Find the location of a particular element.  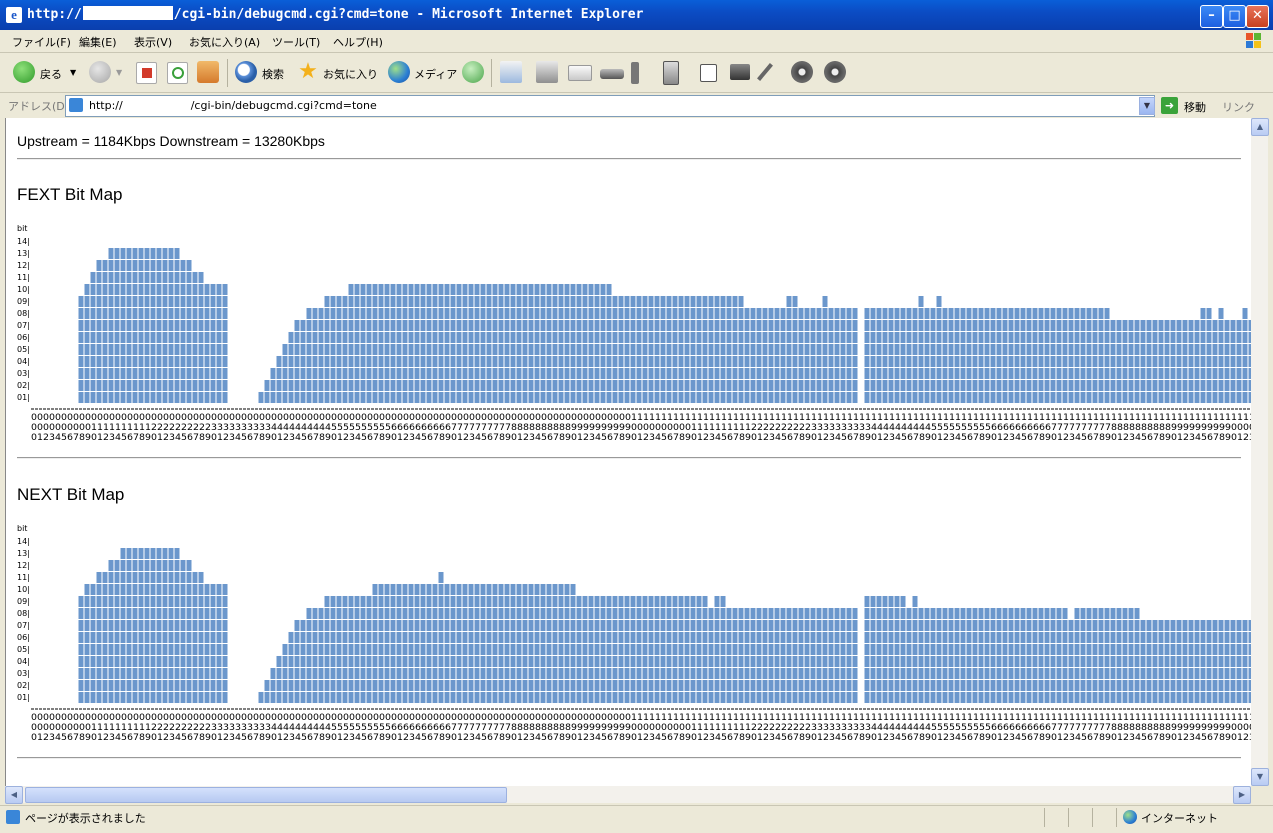

y-tick-label: 14| is located at coordinates (23, 541).